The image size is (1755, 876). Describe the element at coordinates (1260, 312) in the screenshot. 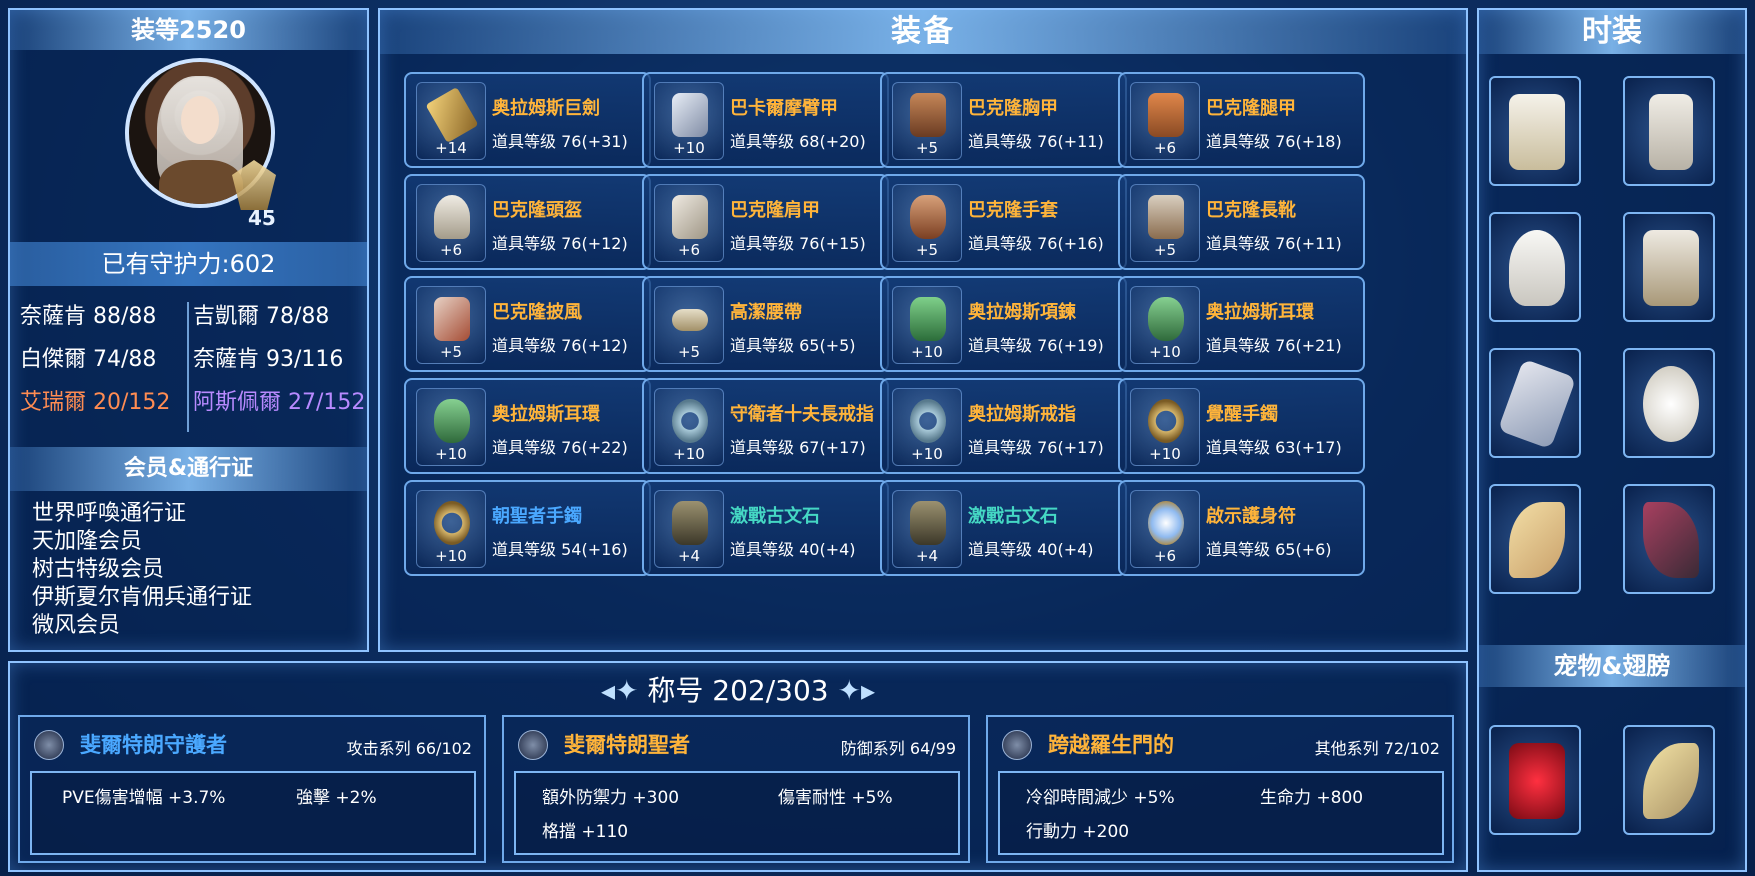

I see `item-name: 奥拉姆斯耳環` at that location.